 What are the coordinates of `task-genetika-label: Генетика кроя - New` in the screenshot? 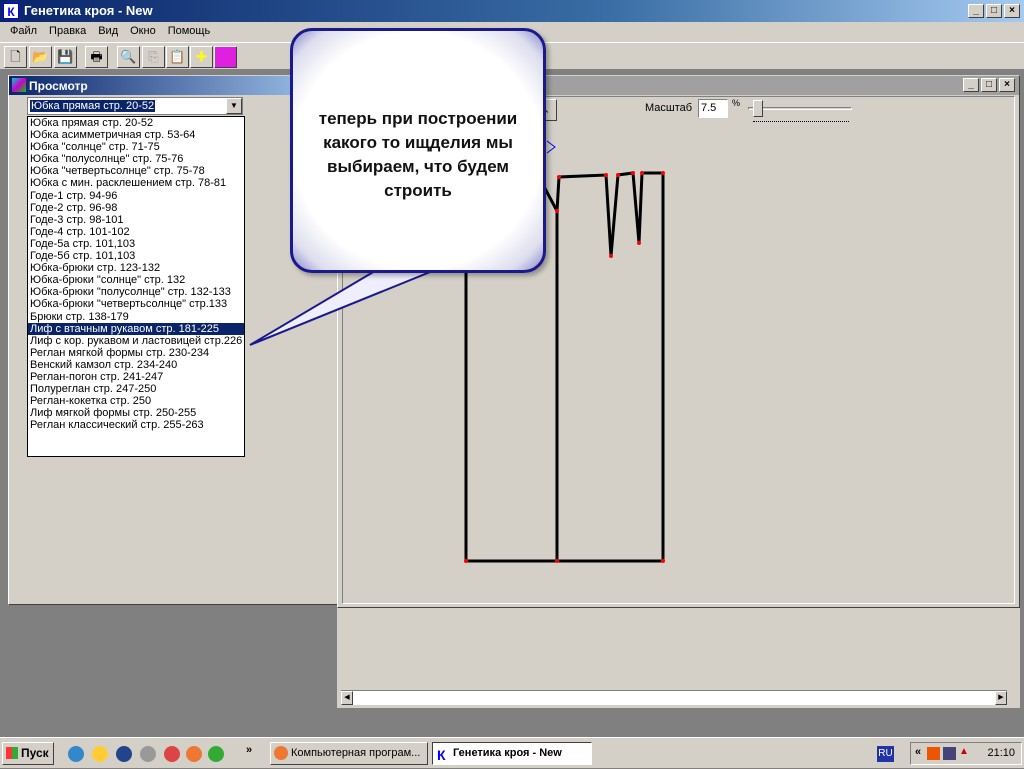 It's located at (507, 753).